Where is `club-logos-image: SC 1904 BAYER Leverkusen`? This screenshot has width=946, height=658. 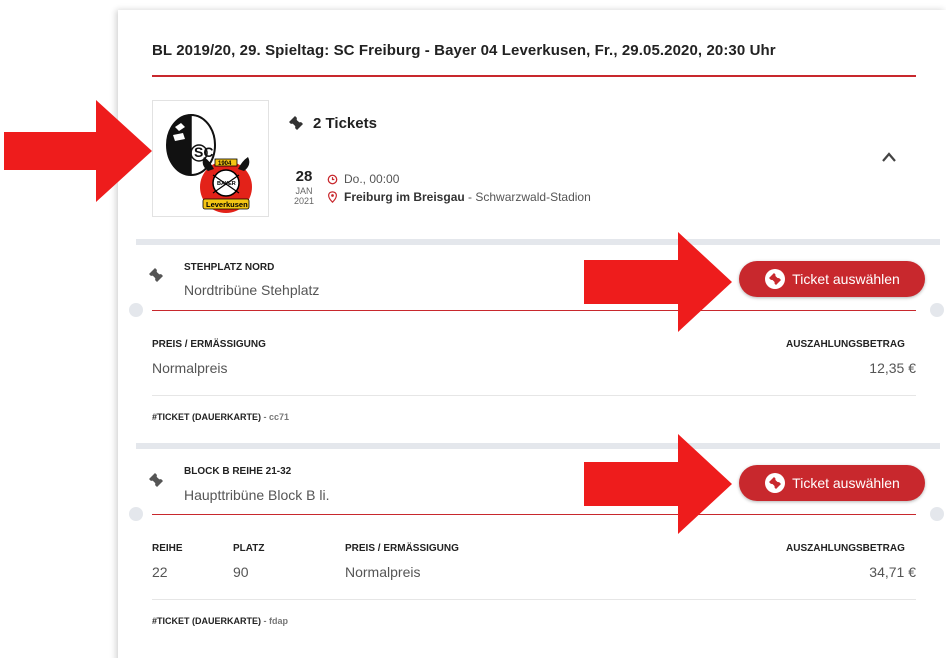 club-logos-image: SC 1904 BAYER Leverkusen is located at coordinates (209, 163).